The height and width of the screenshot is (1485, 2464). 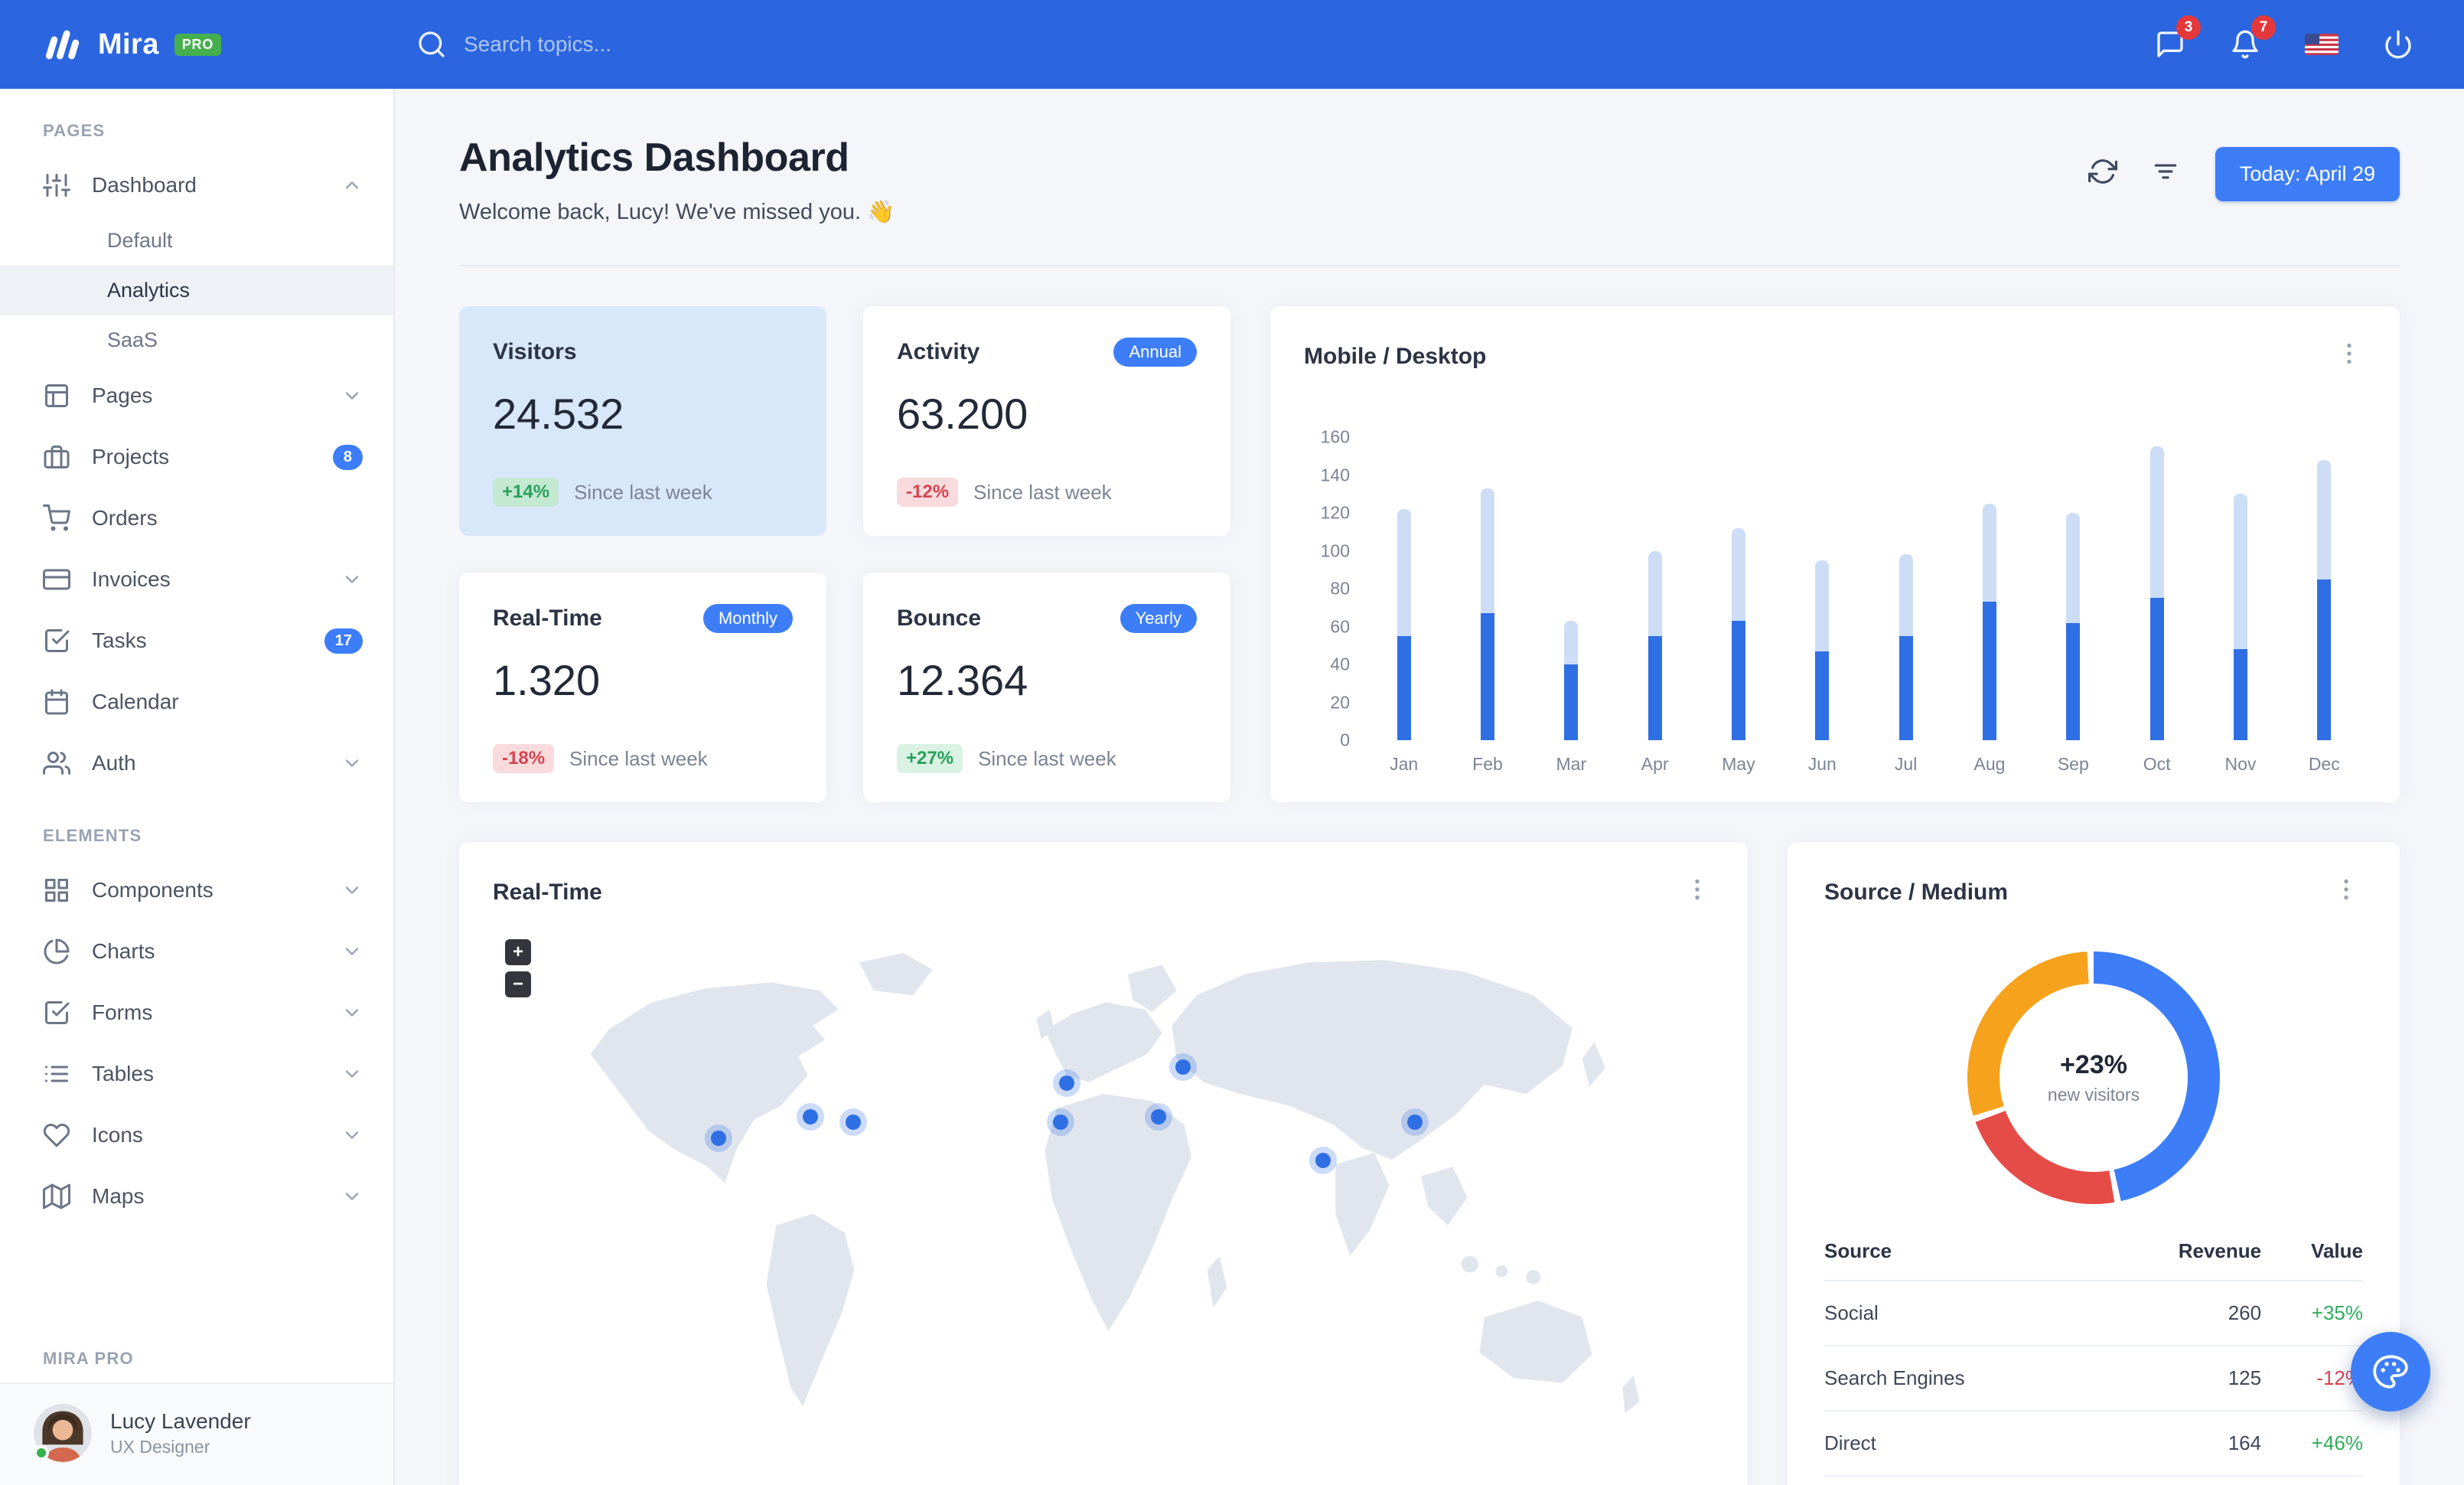 I want to click on sidebar-subitem-saas: SaaS, so click(x=197, y=340).